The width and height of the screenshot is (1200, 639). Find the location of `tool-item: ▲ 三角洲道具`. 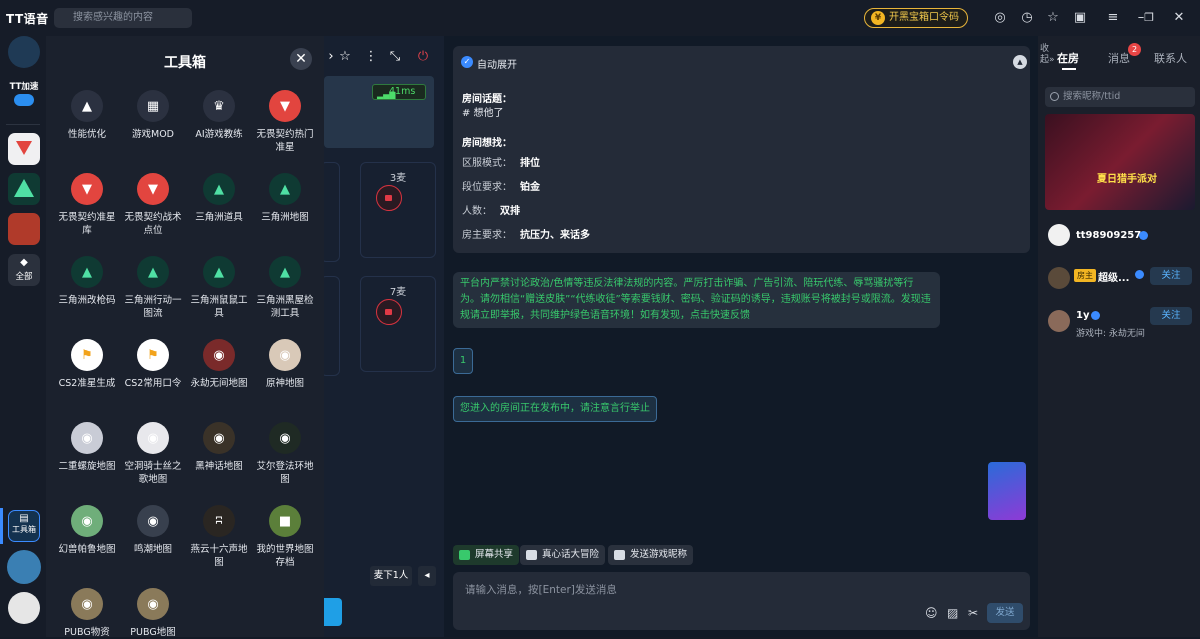

tool-item: ▲ 三角洲道具 is located at coordinates (219, 198).